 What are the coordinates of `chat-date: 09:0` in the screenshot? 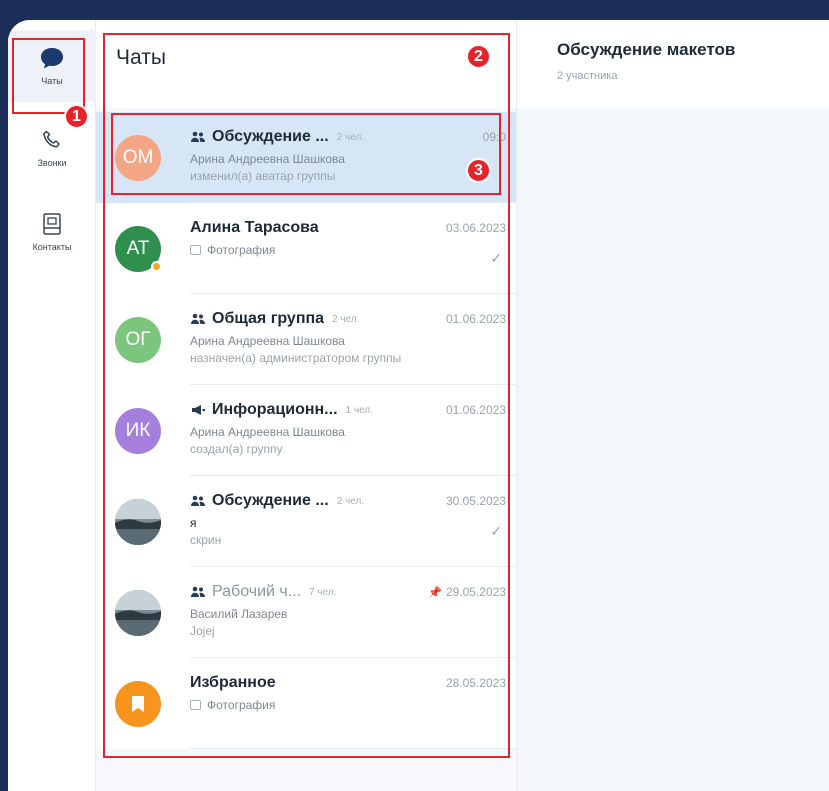 It's located at (494, 137).